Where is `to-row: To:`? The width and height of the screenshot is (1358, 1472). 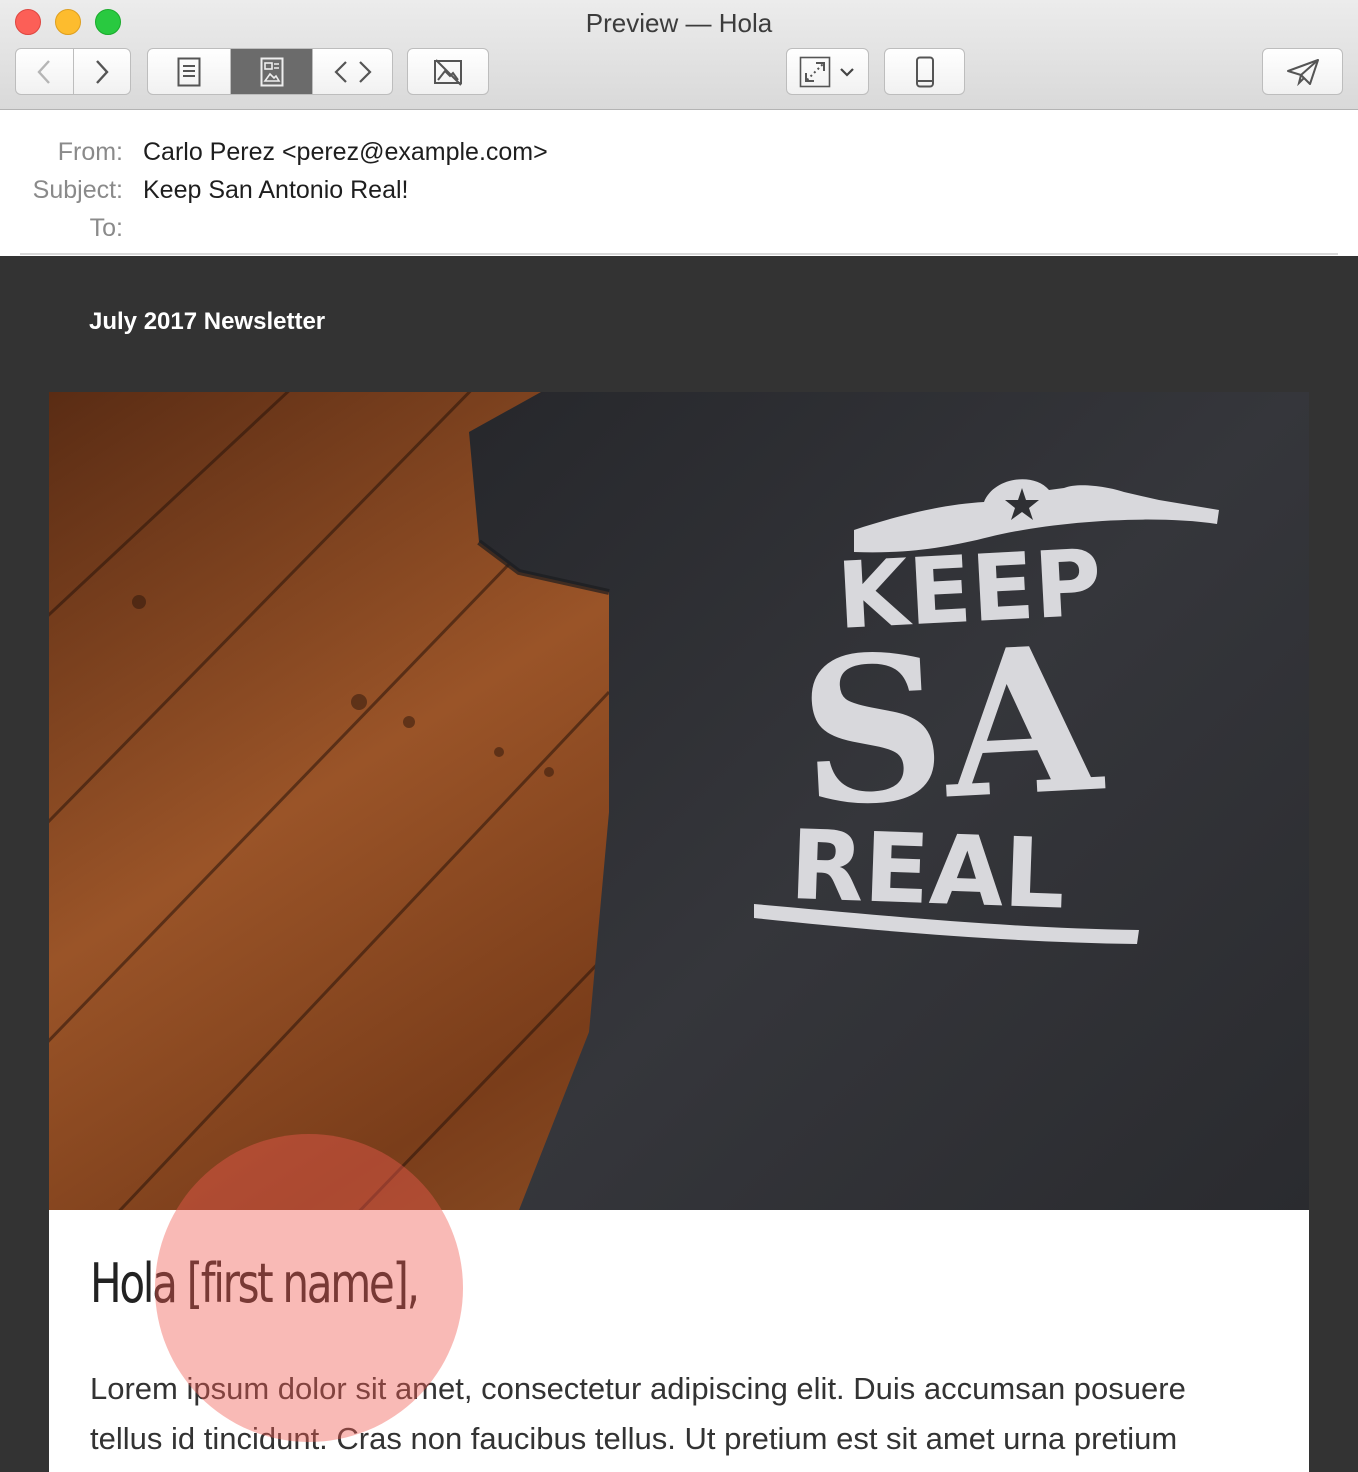 to-row: To: is located at coordinates (679, 231).